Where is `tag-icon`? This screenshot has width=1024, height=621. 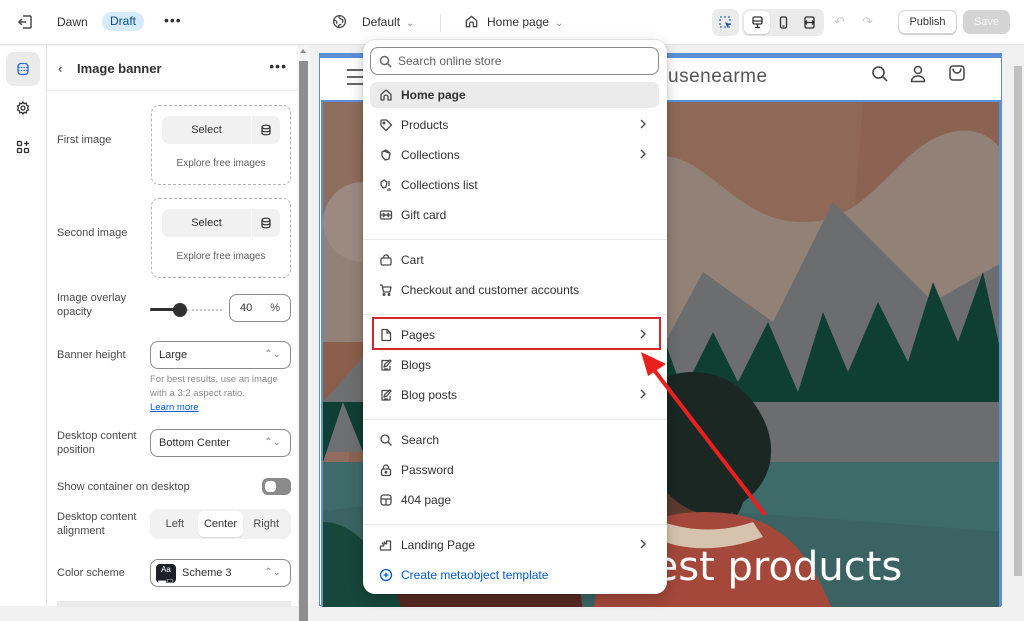
tag-icon is located at coordinates (386, 125).